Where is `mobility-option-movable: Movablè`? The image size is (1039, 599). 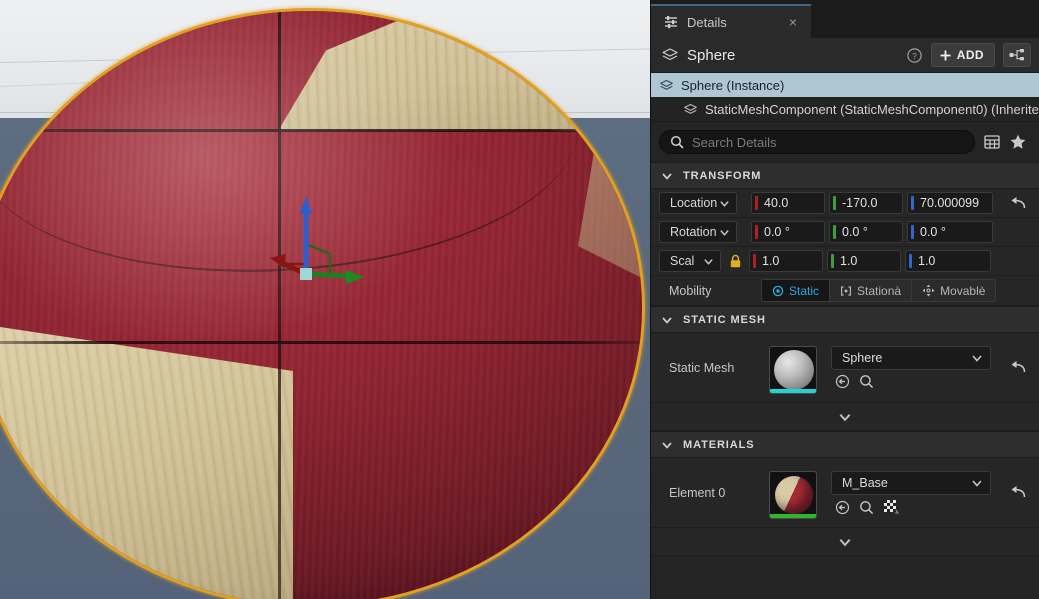
mobility-option-movable: Movablè is located at coordinates (953, 290).